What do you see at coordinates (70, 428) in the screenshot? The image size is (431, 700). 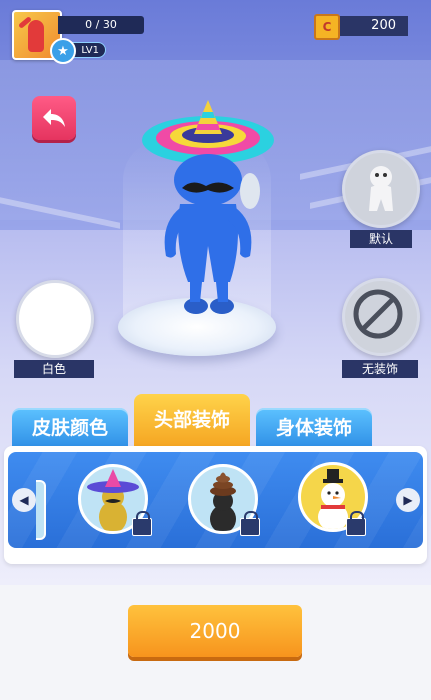 I see `tab-skin-color: 皮肤颜色` at bounding box center [70, 428].